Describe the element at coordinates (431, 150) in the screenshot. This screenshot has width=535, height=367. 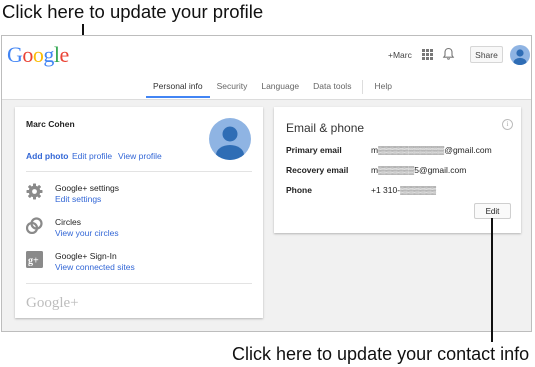
I see `primary-email-value: m▒▒▒▒▒▒▒▒▒▒▒@gmail.com` at that location.